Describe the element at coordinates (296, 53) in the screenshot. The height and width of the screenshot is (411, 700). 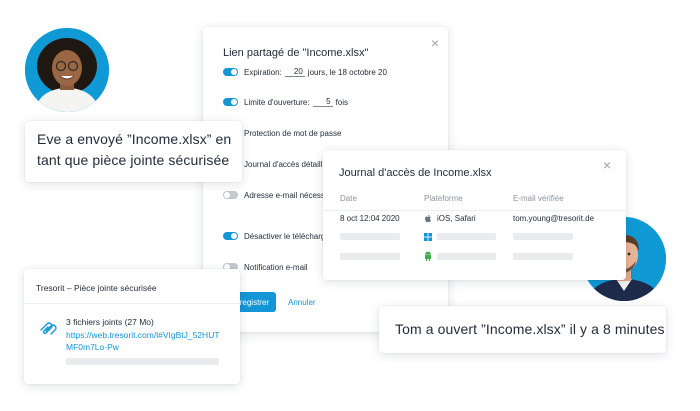
I see `share-dialog-title: Lien partagé de "Income.xlsx"` at that location.